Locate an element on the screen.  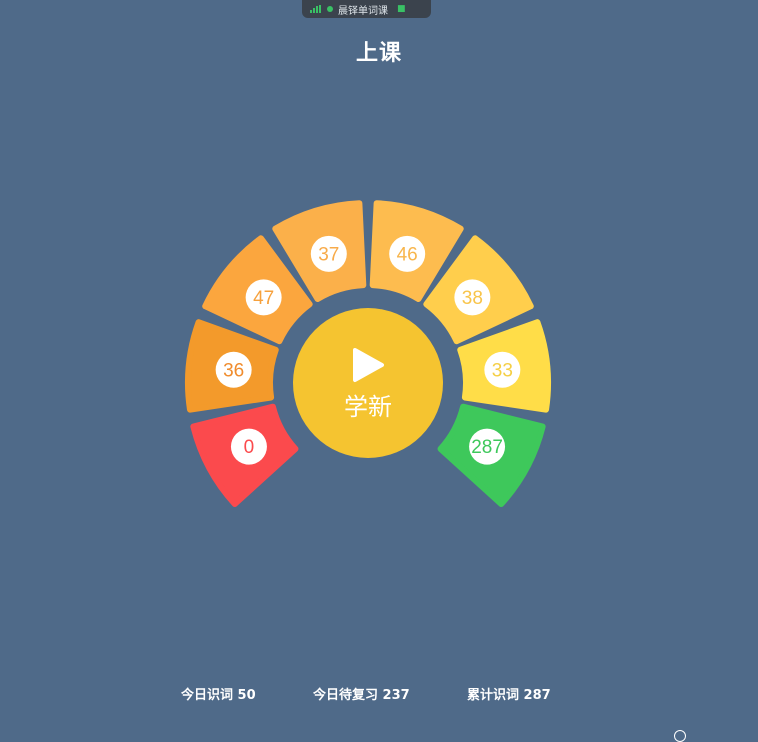
segment-count: 287 is located at coordinates (487, 447).